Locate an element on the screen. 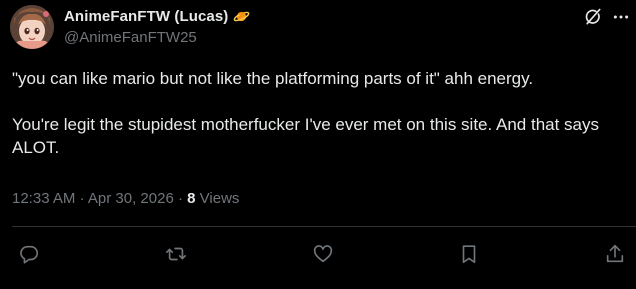 The width and height of the screenshot is (636, 289). repost-icon is located at coordinates (176, 254).